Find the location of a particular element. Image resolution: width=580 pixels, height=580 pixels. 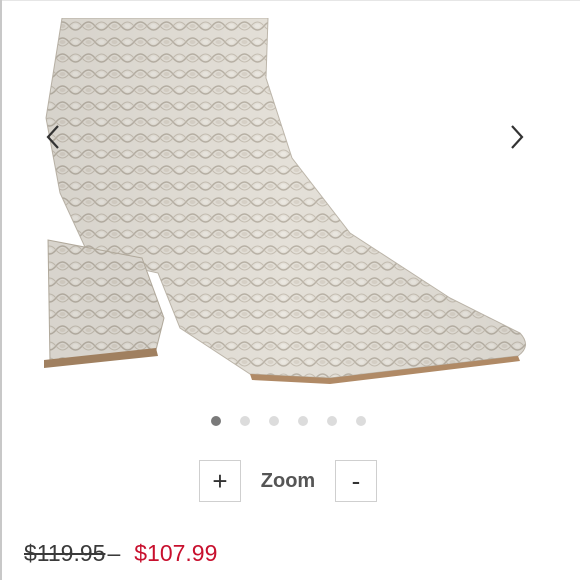

price-row: $119.95 – $107.99 is located at coordinates (120, 553).